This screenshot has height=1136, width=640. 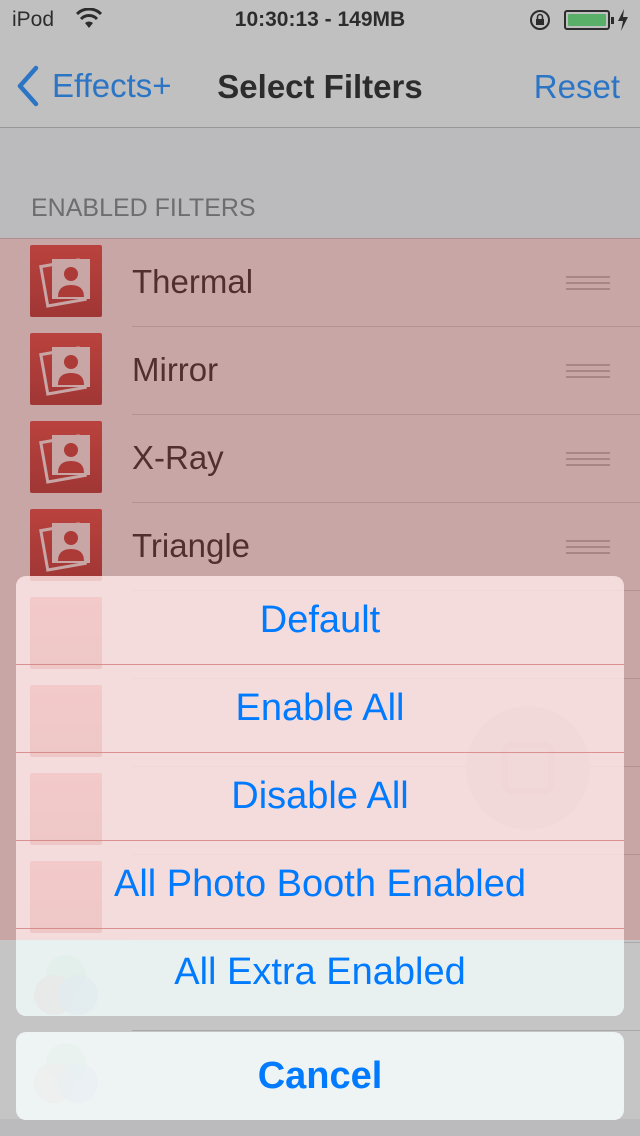 I want to click on cancel-button: Cancel, so click(x=320, y=1076).